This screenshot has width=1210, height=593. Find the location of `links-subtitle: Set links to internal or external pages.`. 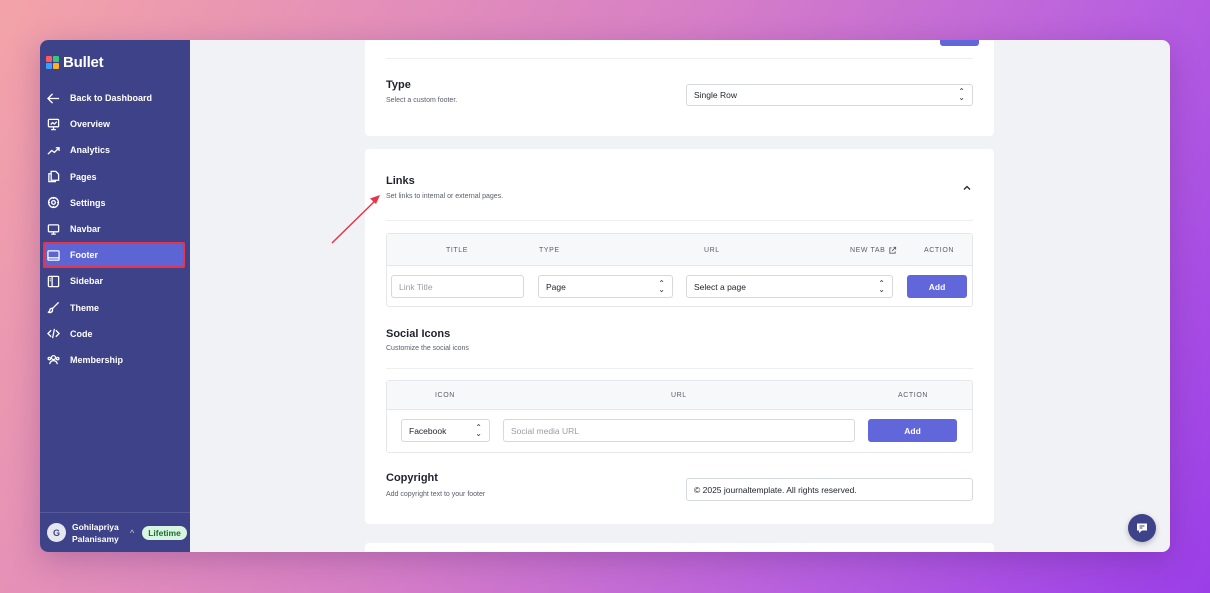

links-subtitle: Set links to internal or external pages. is located at coordinates (445, 196).